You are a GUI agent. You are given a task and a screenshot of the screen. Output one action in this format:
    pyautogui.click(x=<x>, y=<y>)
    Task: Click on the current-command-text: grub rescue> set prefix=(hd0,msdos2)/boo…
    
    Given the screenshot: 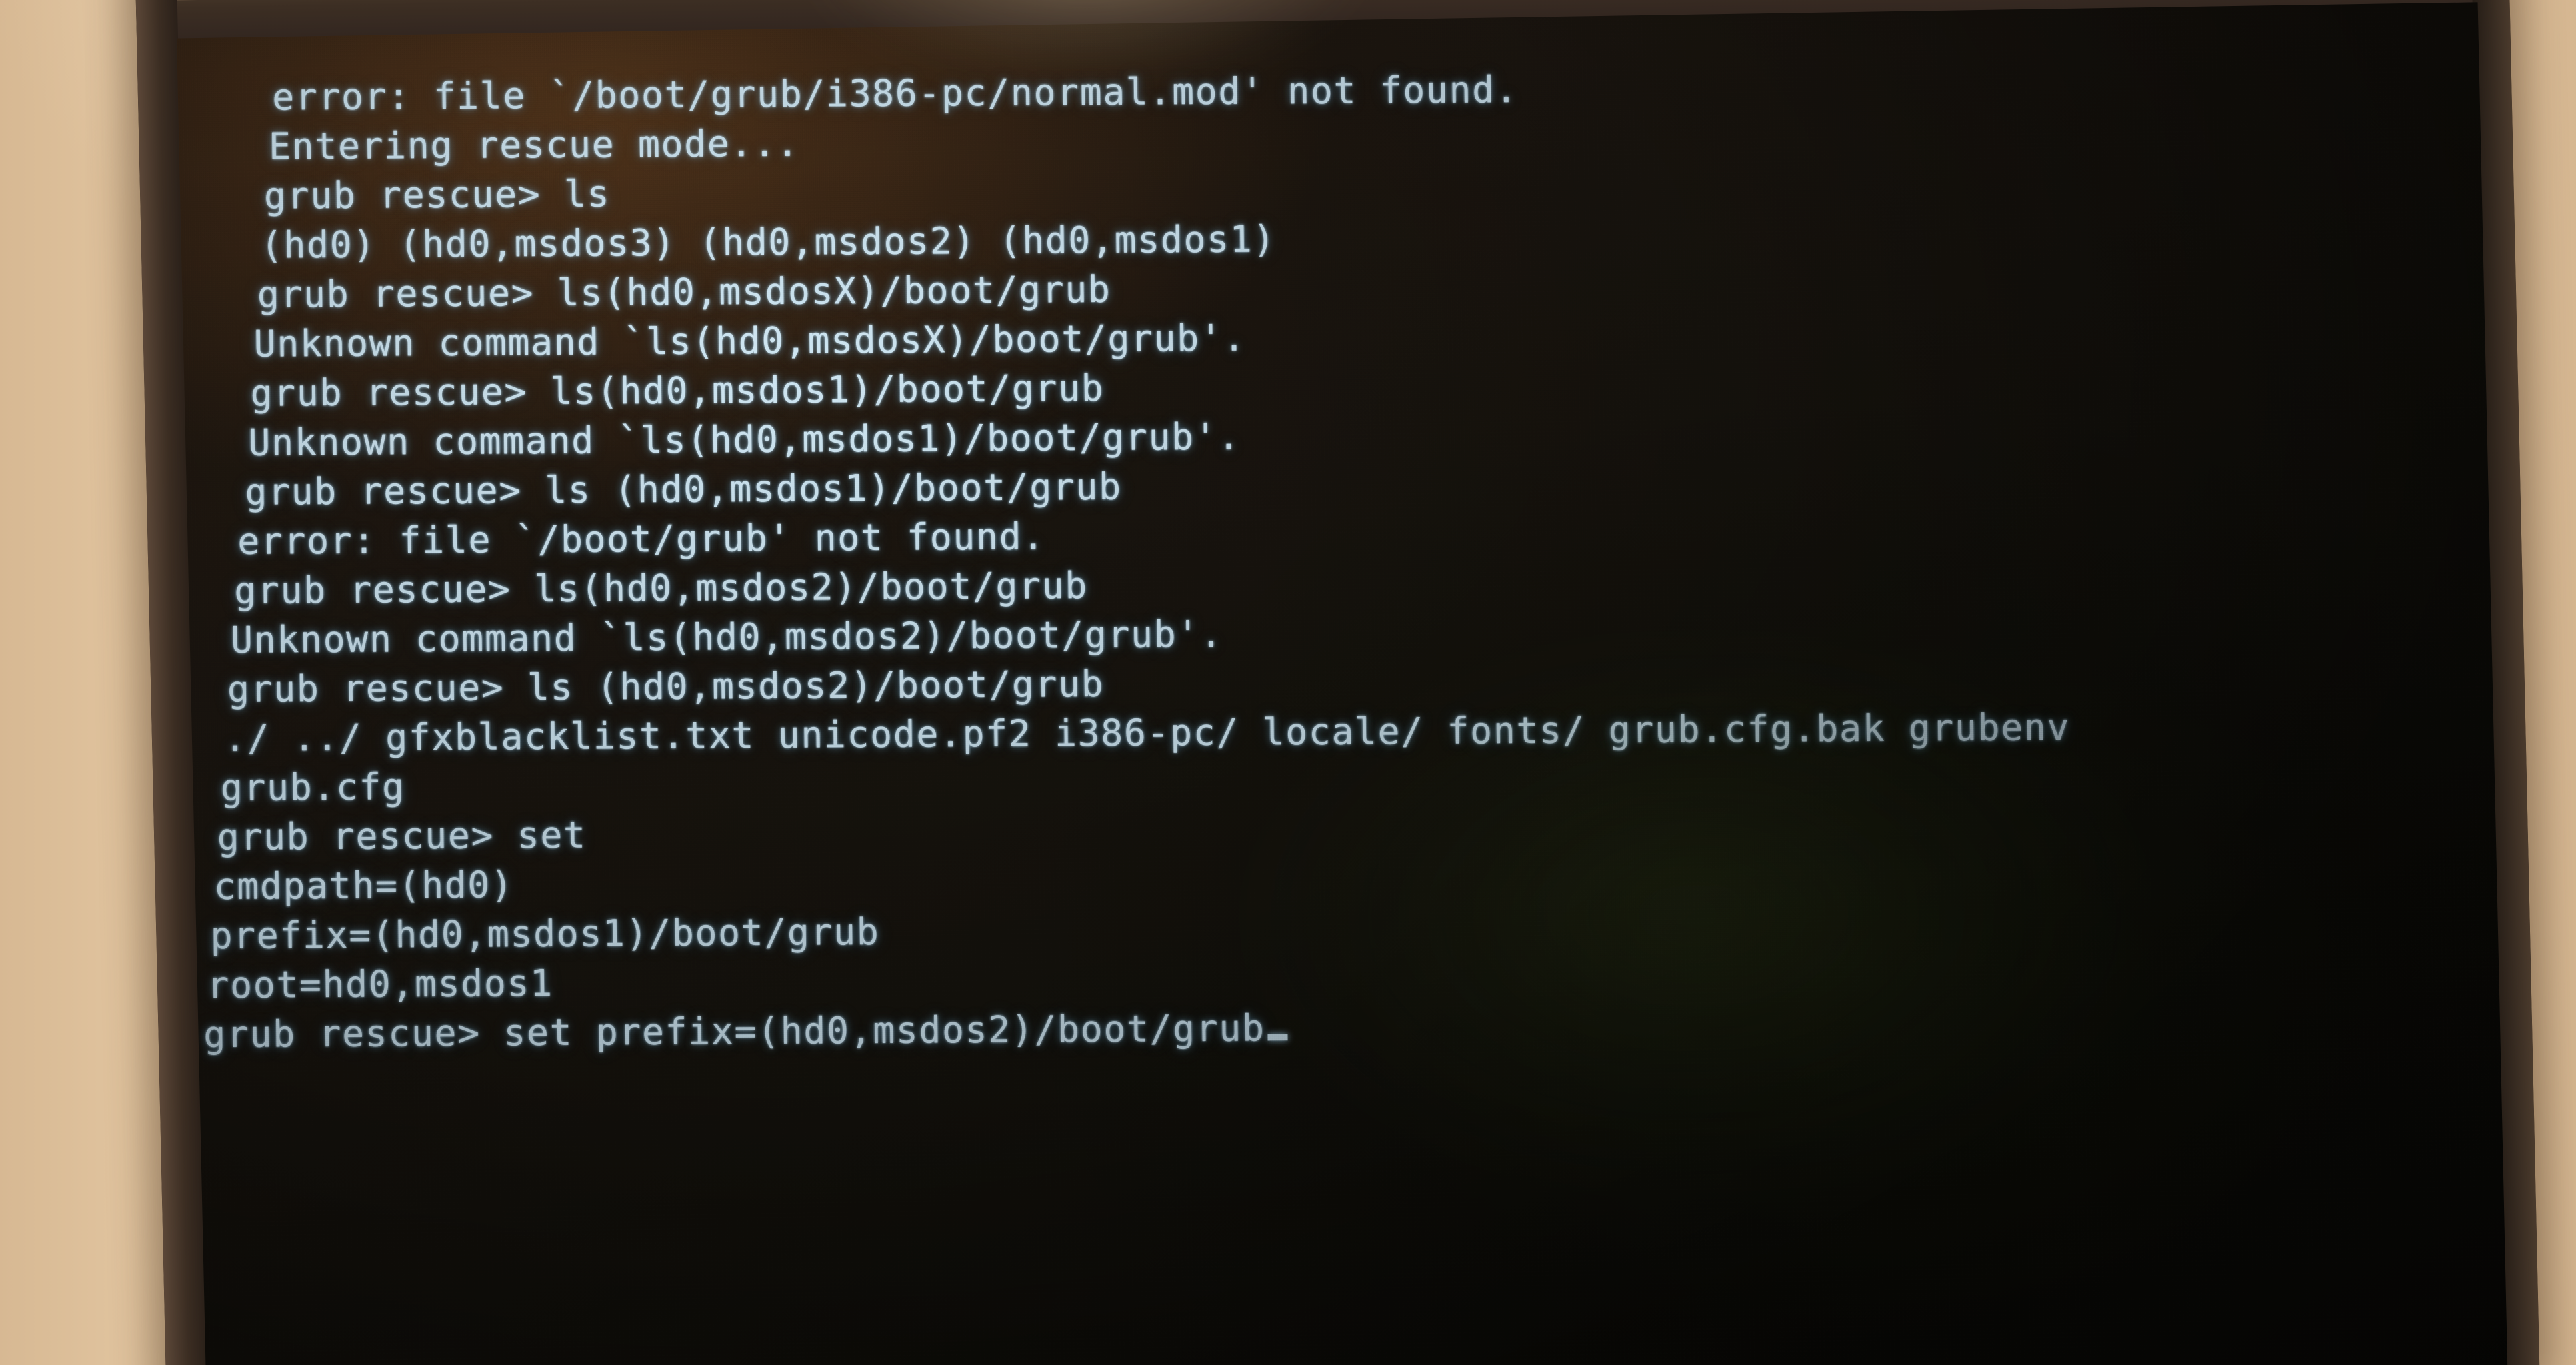 What is the action you would take?
    pyautogui.click(x=734, y=1031)
    